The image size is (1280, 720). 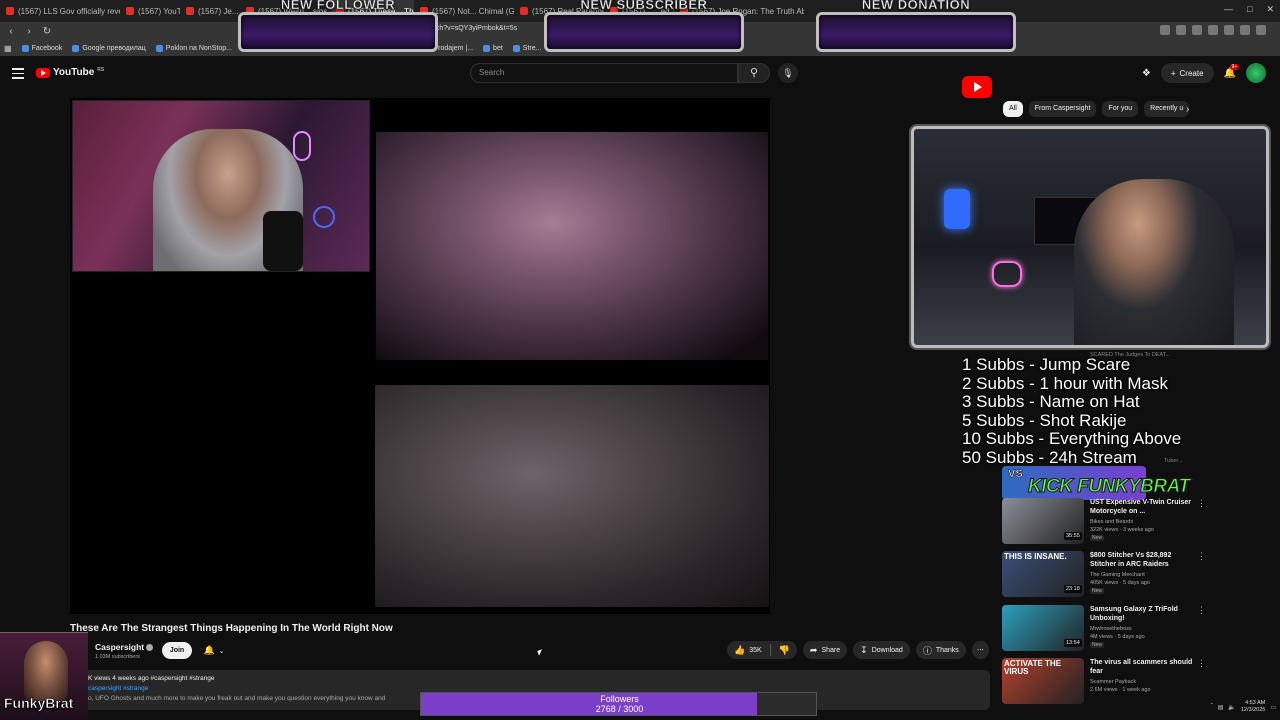 I want to click on forward-icon: ›, so click(x=29, y=31).